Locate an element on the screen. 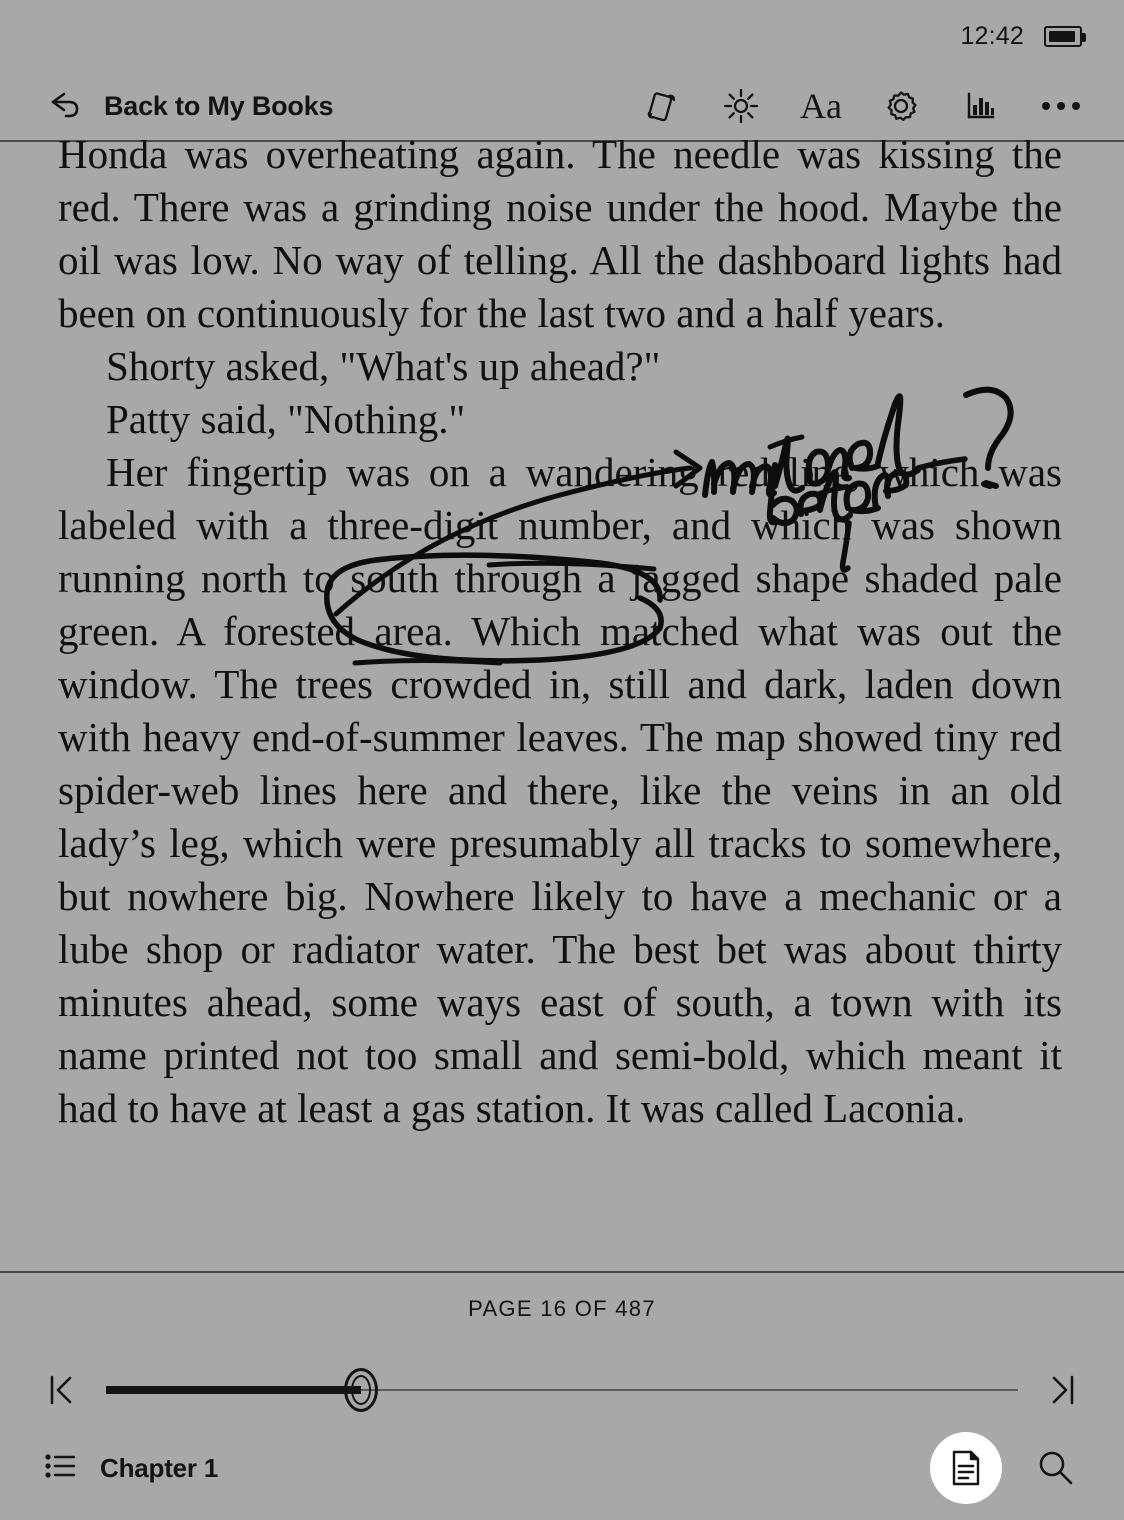  font-size-icon: Aa is located at coordinates (821, 106).